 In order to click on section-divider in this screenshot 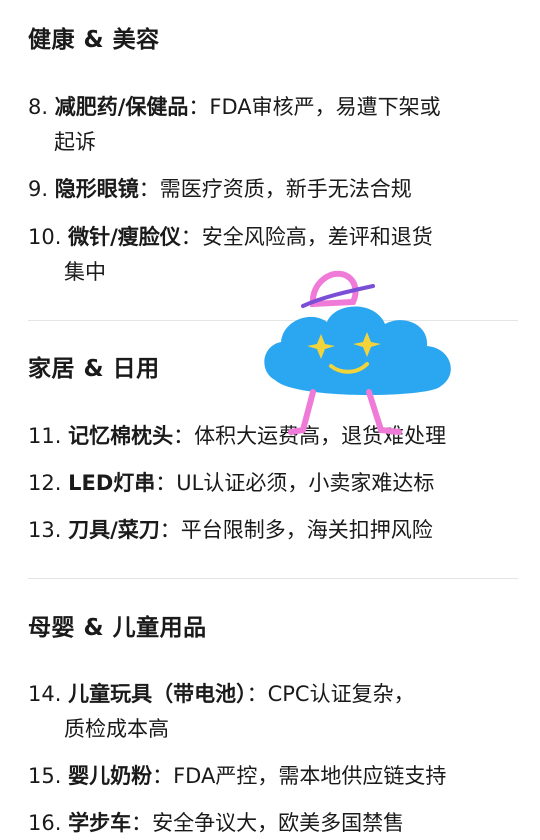, I will do `click(273, 578)`.